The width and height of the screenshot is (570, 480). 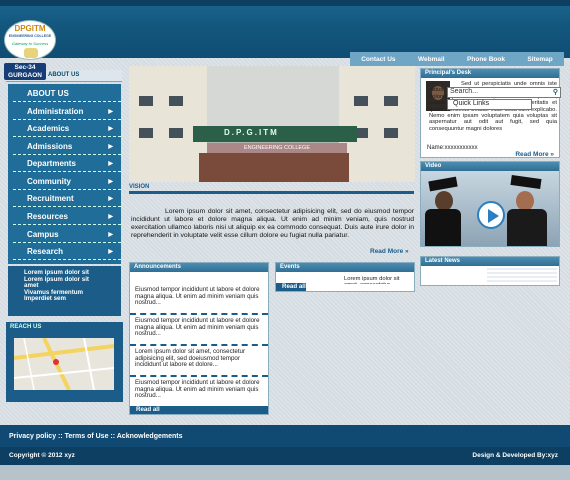 I want to click on sidebar-item-resources: Resources ▶, so click(x=67, y=217).